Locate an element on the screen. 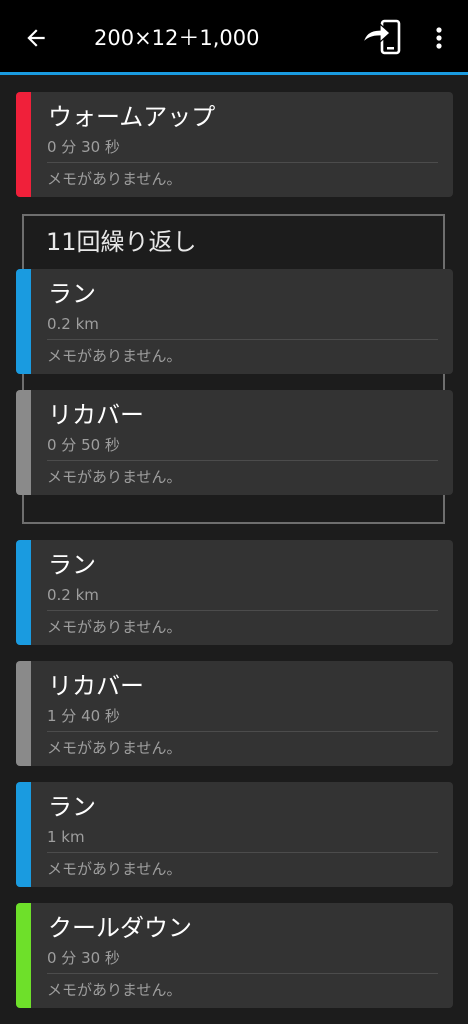 The width and height of the screenshot is (468, 1024). more-options-button is located at coordinates (439, 38).